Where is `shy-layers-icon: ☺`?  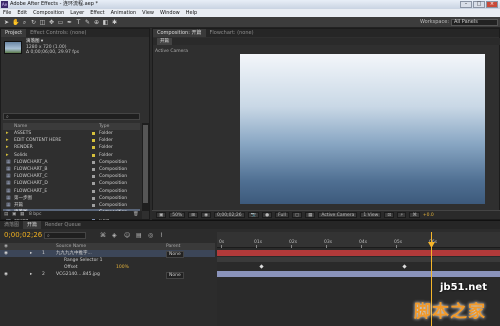
shy-layers-icon: ☺ is located at coordinates (127, 235).